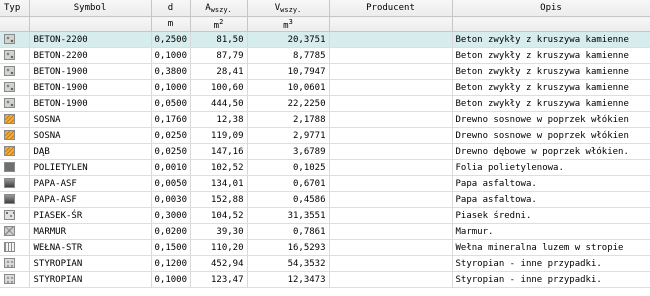 This screenshot has height=296, width=650. Describe the element at coordinates (171, 215) in the screenshot. I see `thickness-cell: 0,3000` at that location.